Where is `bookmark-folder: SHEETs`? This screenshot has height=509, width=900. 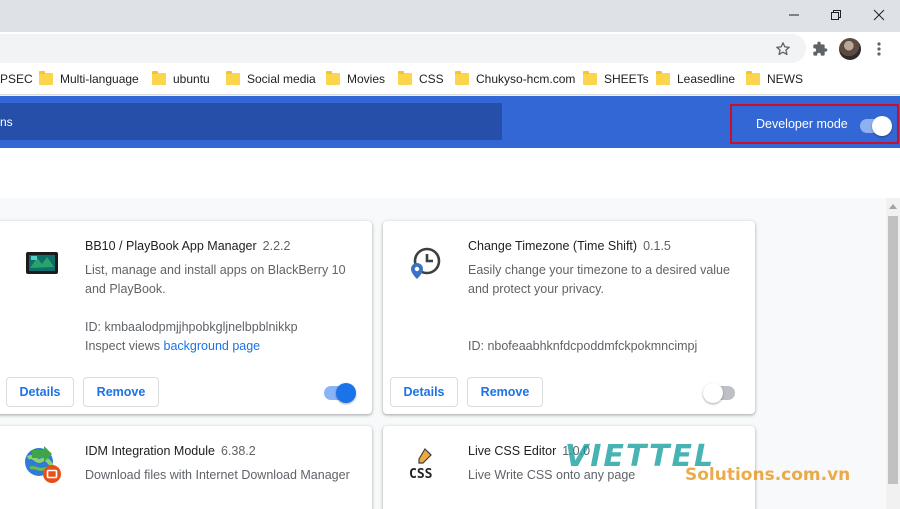
bookmark-folder: SHEETs is located at coordinates (616, 79).